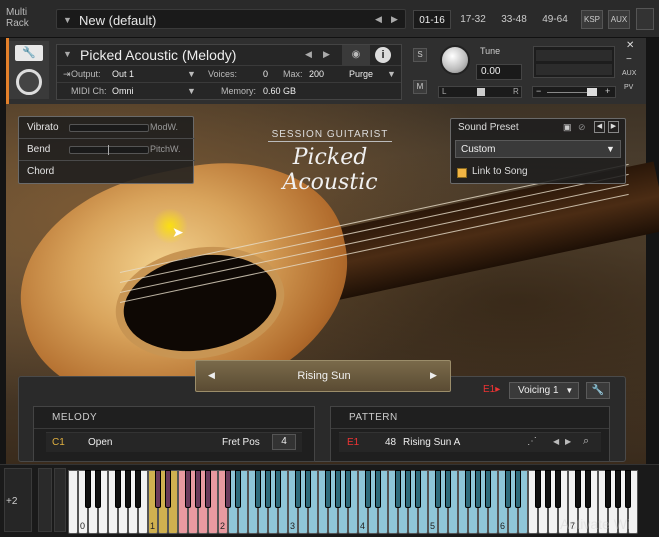 Image resolution: width=659 pixels, height=537 pixels. What do you see at coordinates (11, 501) in the screenshot?
I see `octave-shift-value: +2` at bounding box center [11, 501].